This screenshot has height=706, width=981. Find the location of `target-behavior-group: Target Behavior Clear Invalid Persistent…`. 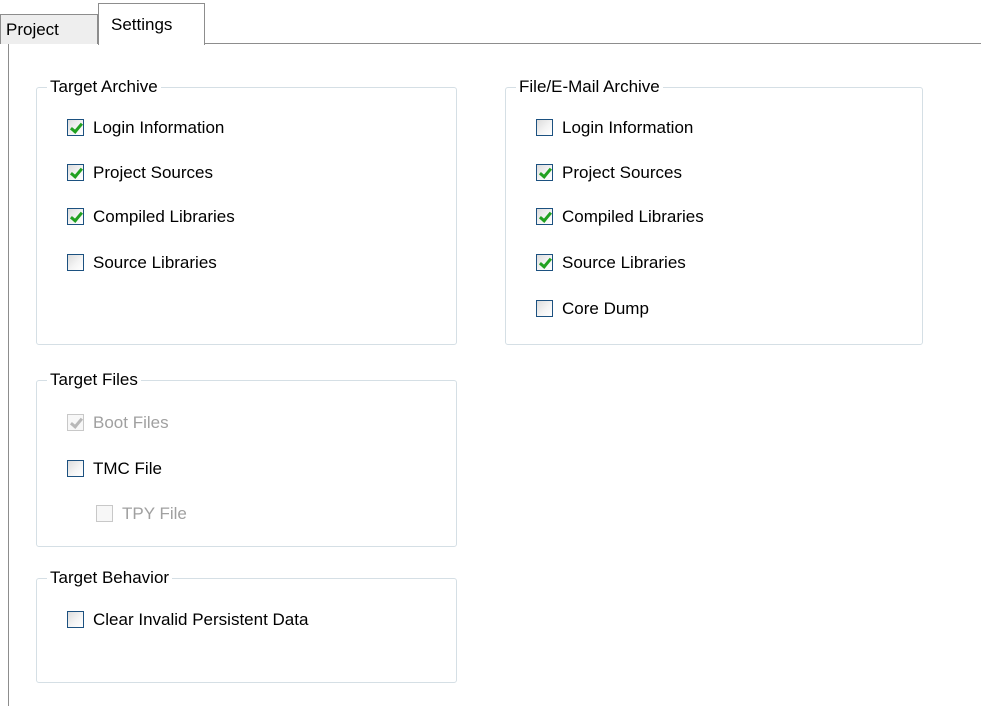

target-behavior-group: Target Behavior Clear Invalid Persistent… is located at coordinates (246, 625).